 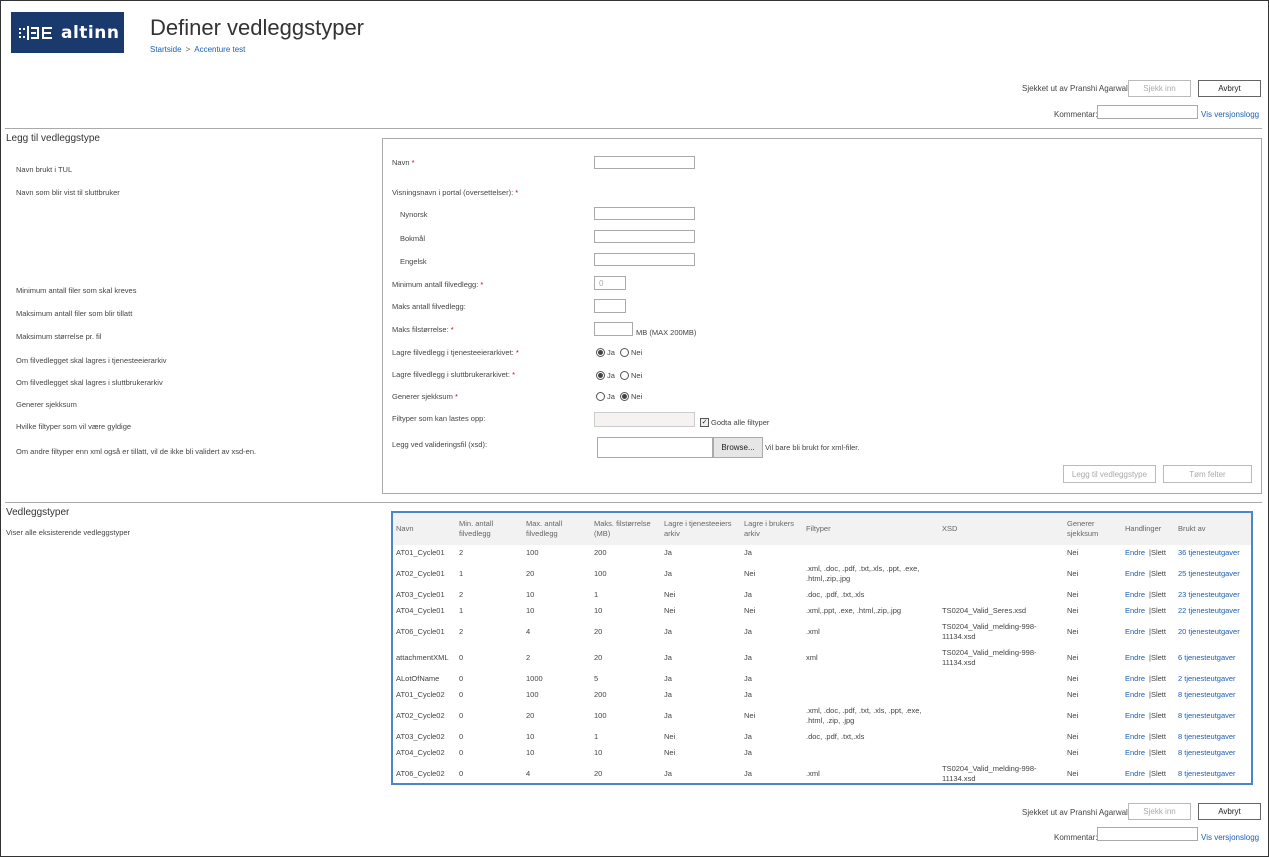 What do you see at coordinates (598, 773) in the screenshot?
I see `row-max-size: 20` at bounding box center [598, 773].